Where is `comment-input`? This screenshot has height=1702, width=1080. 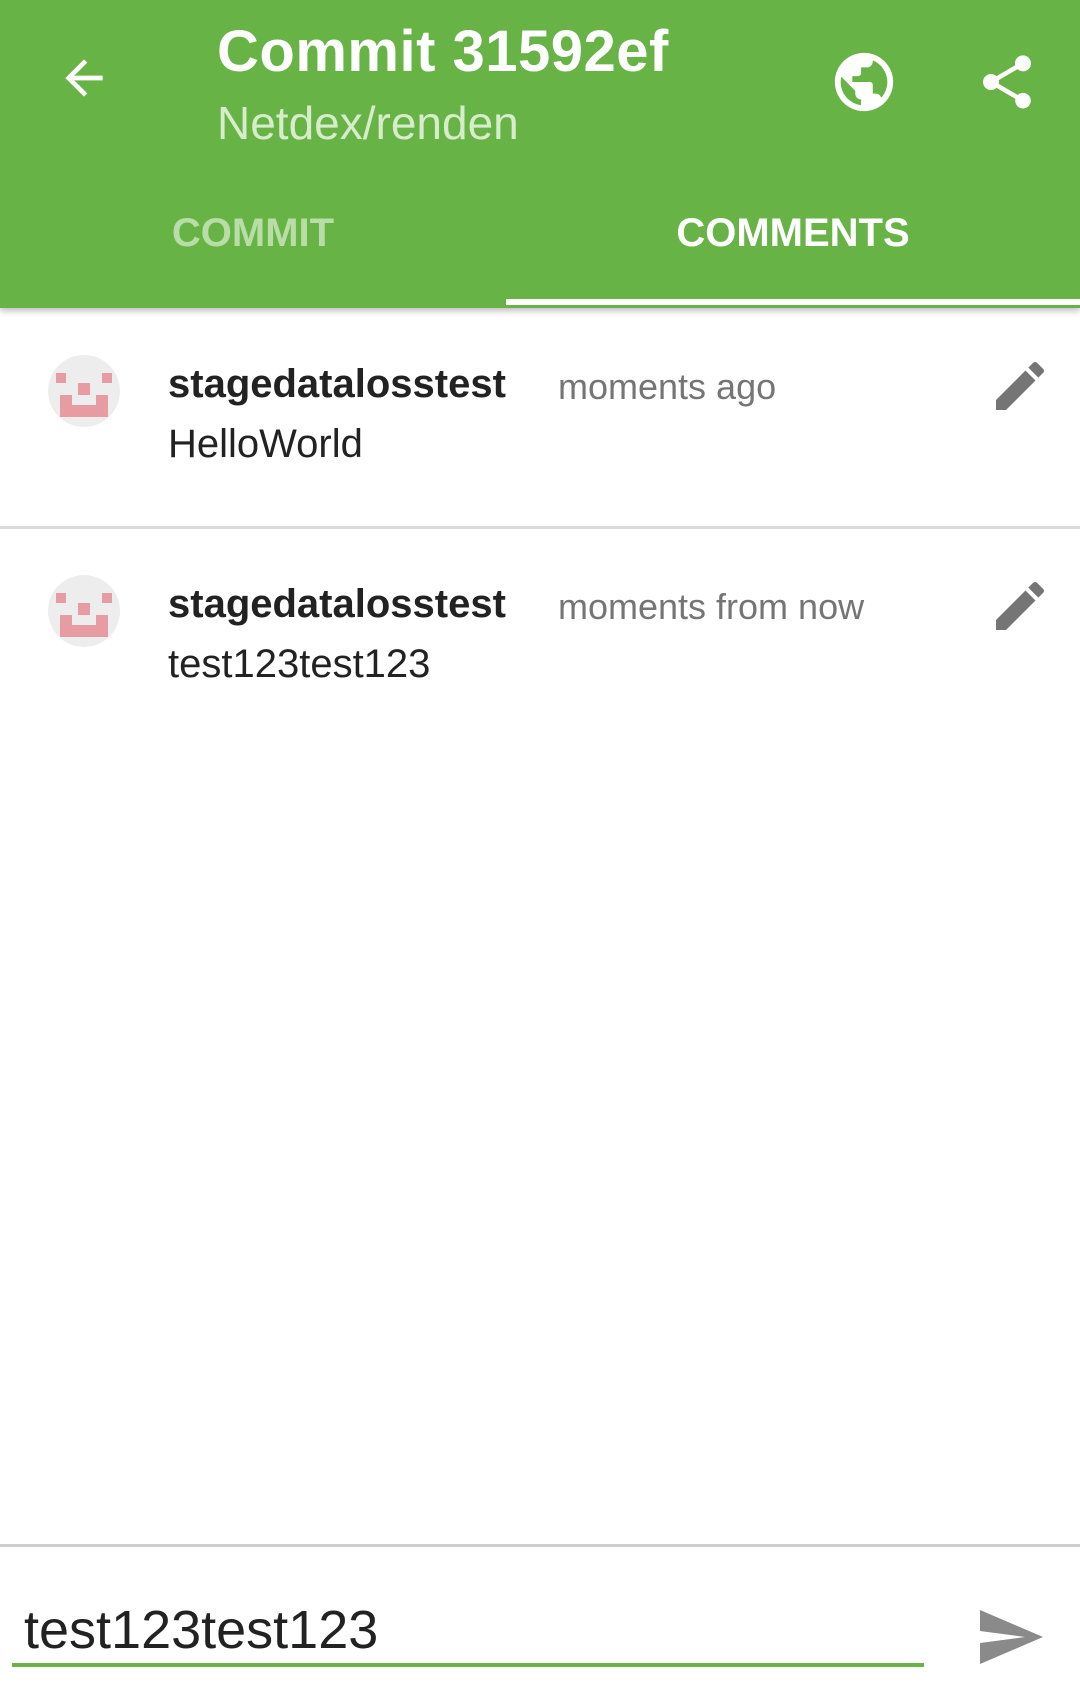 comment-input is located at coordinates (468, 1632).